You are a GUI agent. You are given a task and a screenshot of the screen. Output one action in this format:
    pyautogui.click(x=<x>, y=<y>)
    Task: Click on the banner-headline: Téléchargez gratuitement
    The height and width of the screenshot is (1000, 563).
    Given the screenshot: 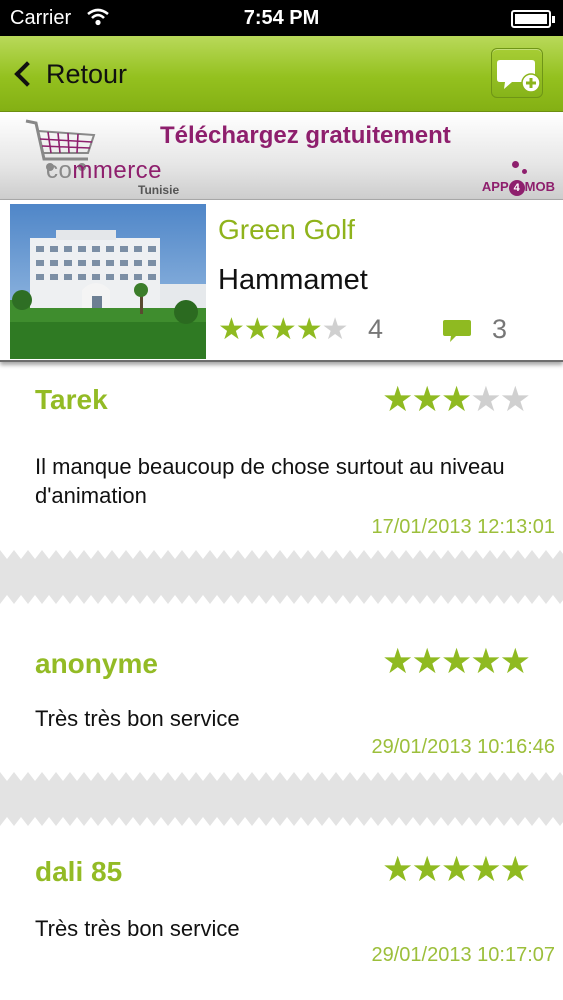 What is the action you would take?
    pyautogui.click(x=305, y=135)
    